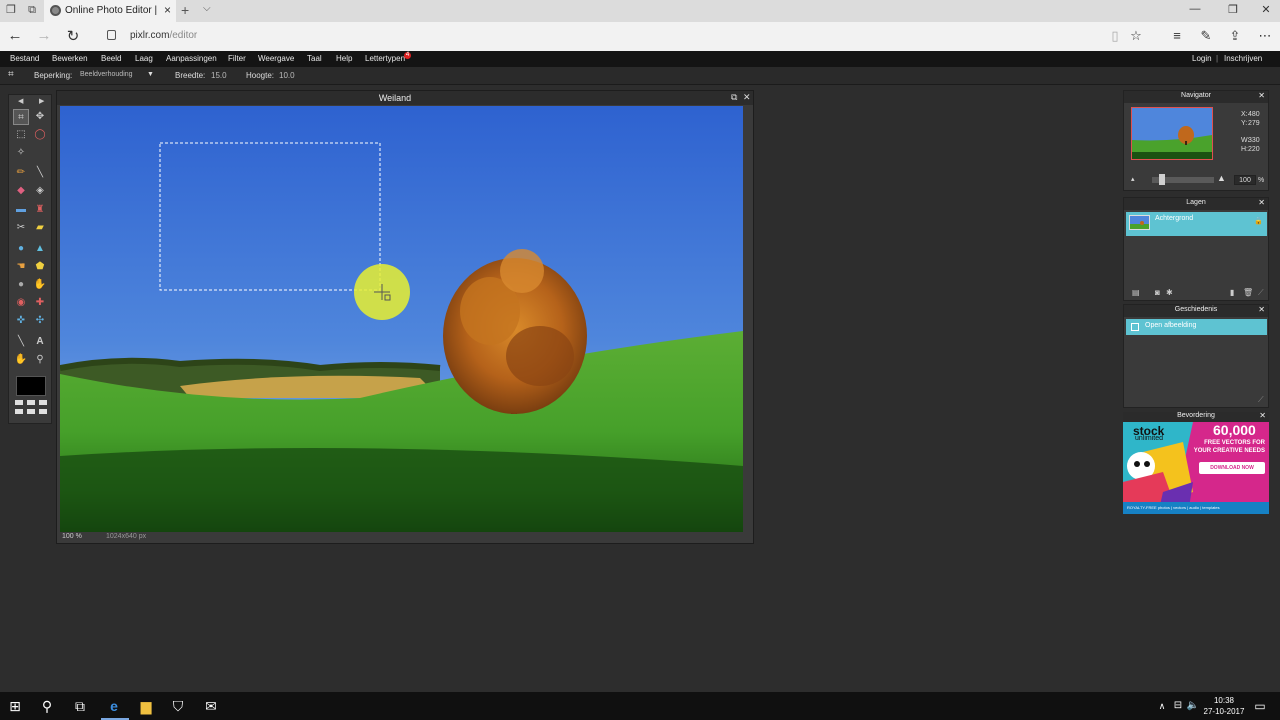 The width and height of the screenshot is (1280, 720). What do you see at coordinates (1177, 35) in the screenshot?
I see `hub-icon: ≡` at bounding box center [1177, 35].